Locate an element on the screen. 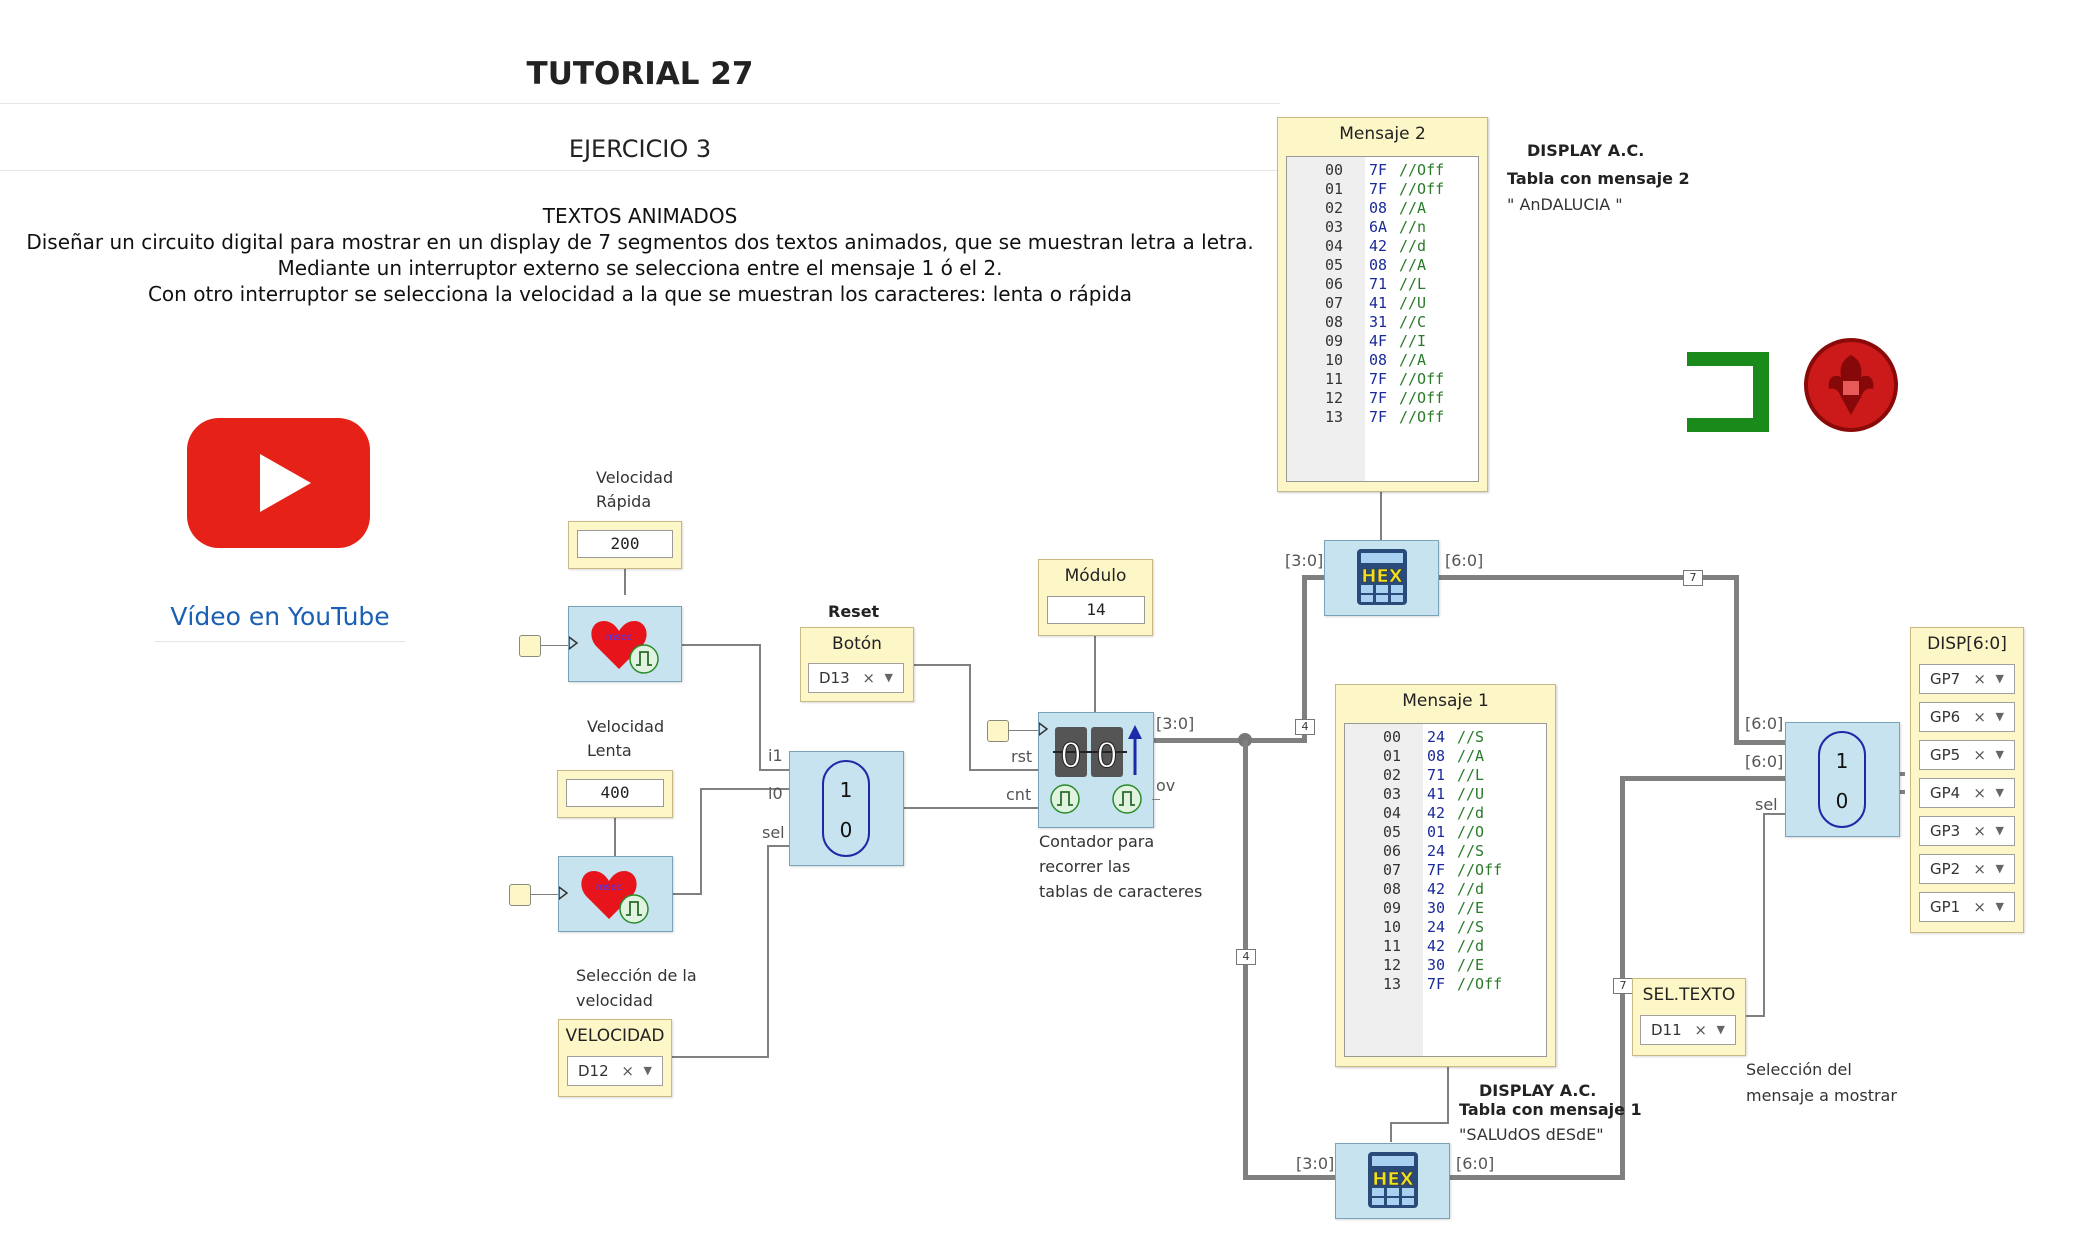 Image resolution: width=2074 pixels, height=1237 pixels. fast-period-value: 200 is located at coordinates (625, 544).